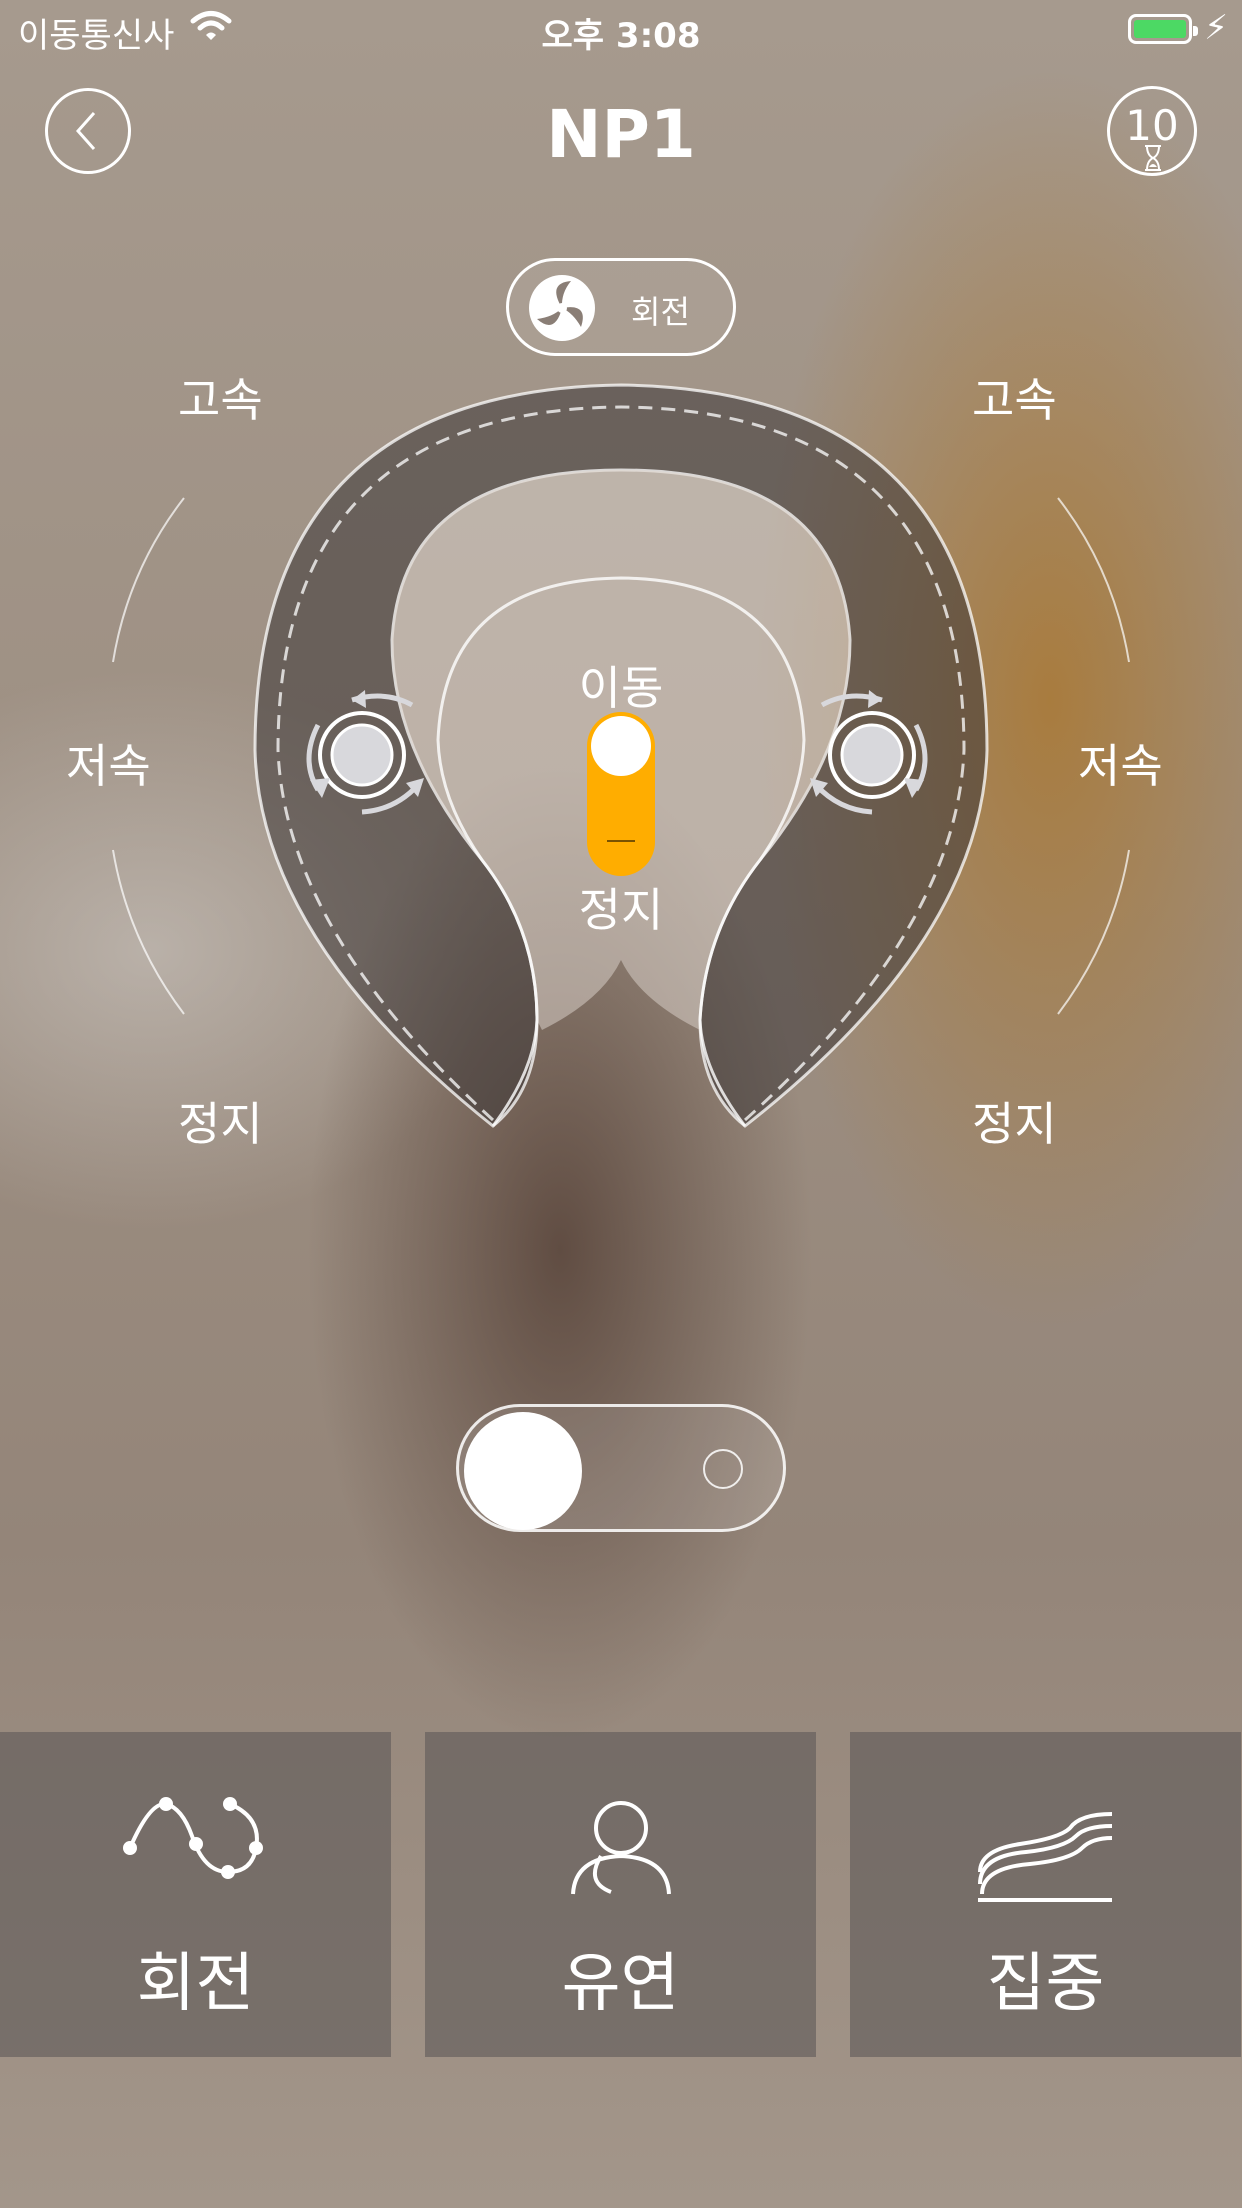  I want to click on person-icon, so click(621, 1848).